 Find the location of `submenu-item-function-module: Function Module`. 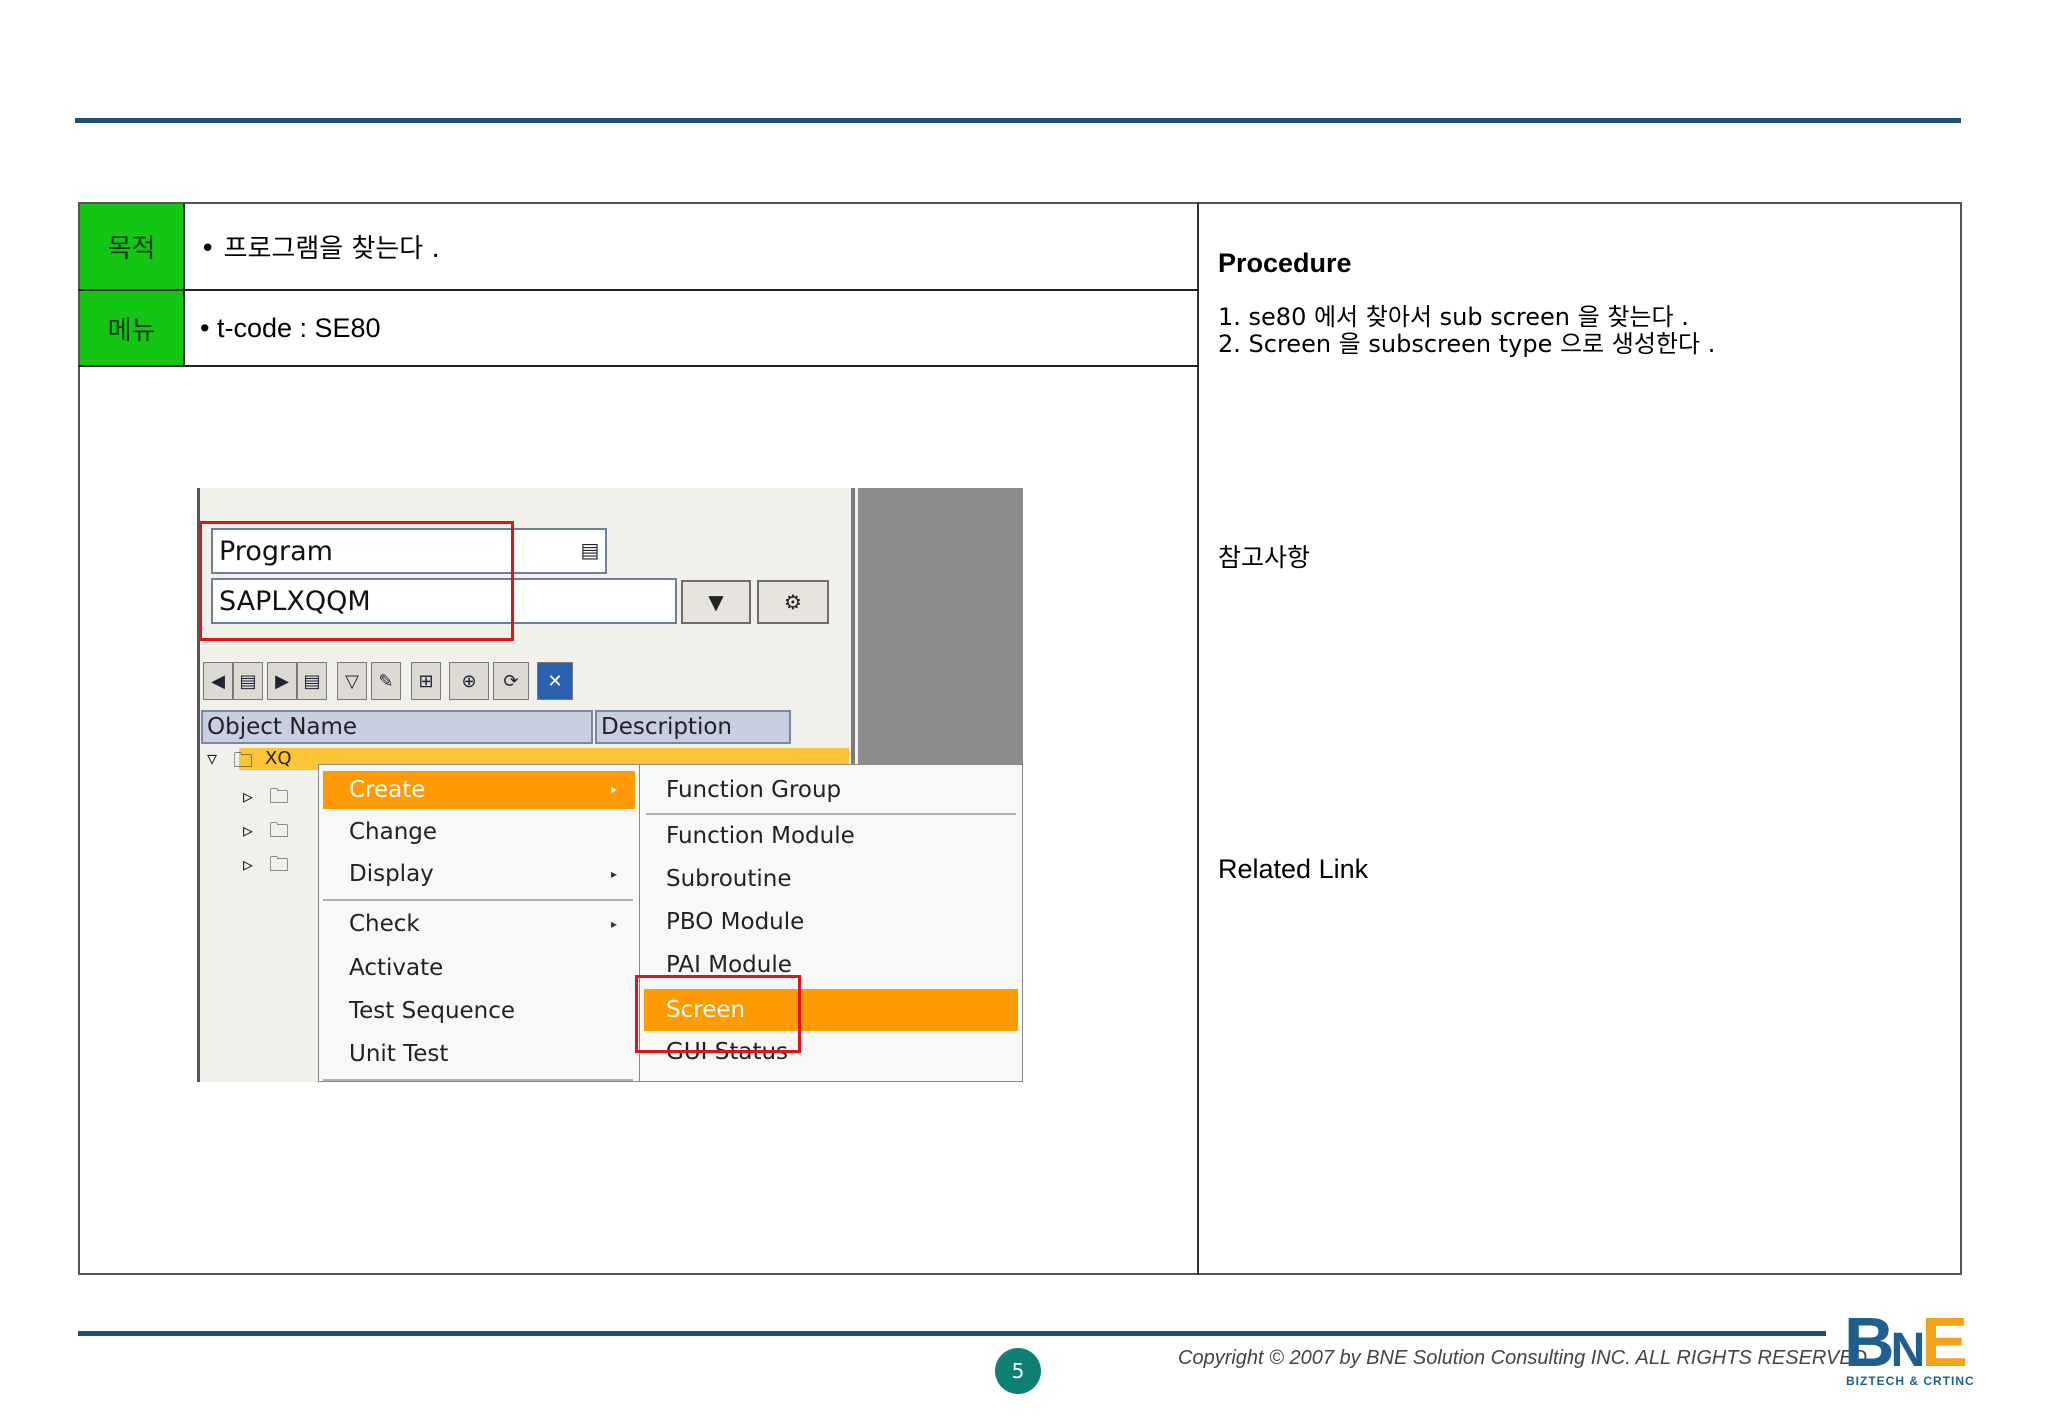

submenu-item-function-module: Function Module is located at coordinates (760, 836).